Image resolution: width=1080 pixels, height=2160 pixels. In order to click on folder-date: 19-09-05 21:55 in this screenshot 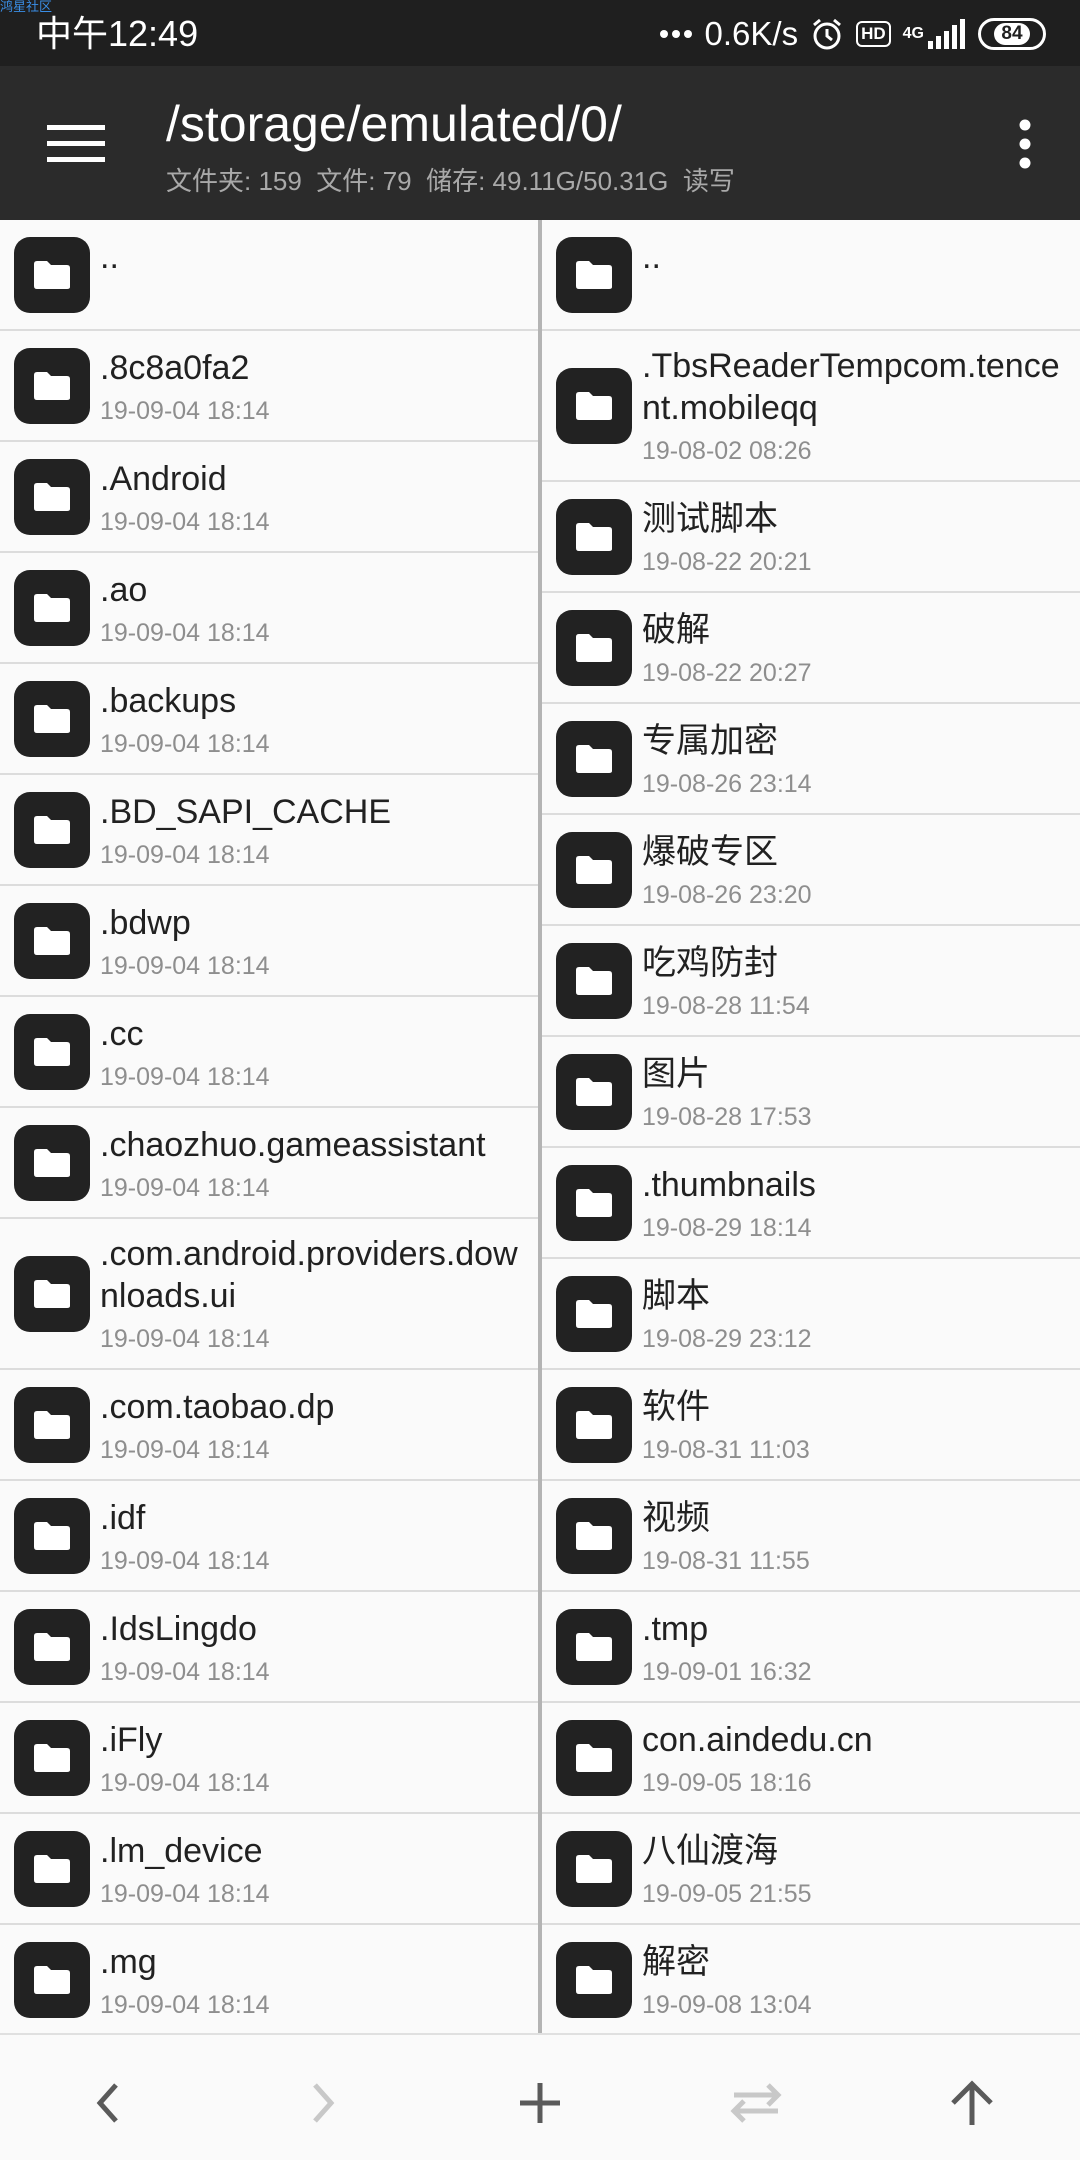, I will do `click(727, 1894)`.